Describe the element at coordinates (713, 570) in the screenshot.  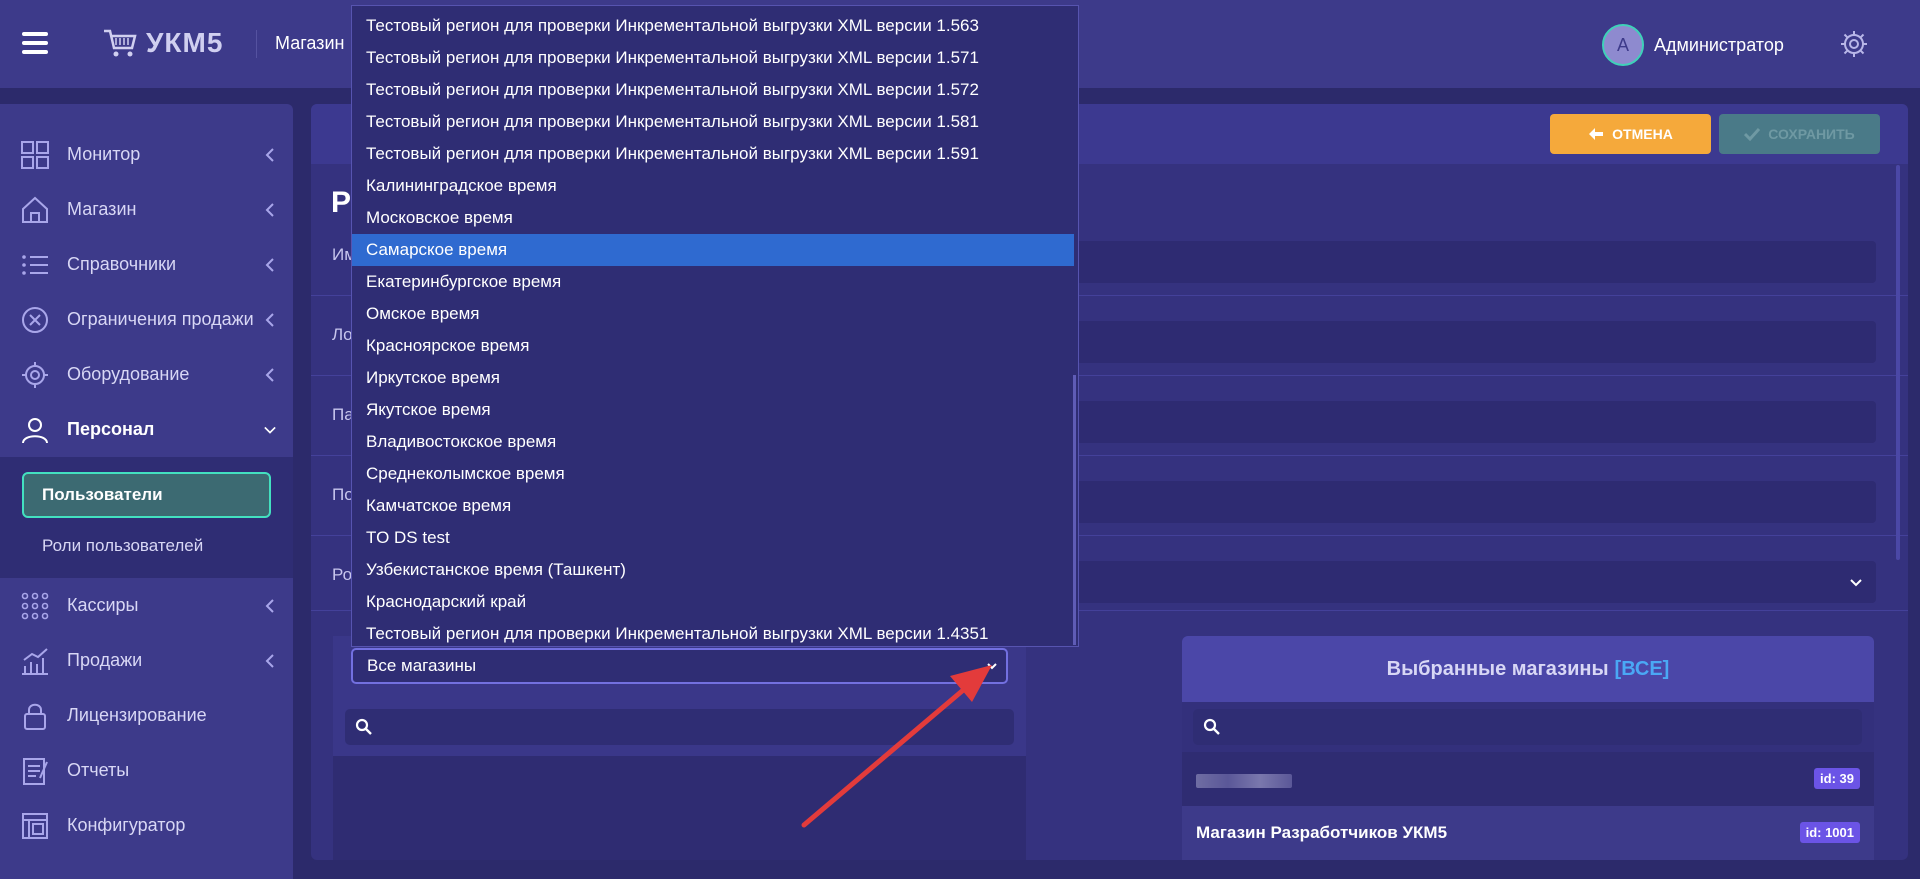
I see `dropdown-option: Узбекистанское время (Ташкент)` at that location.